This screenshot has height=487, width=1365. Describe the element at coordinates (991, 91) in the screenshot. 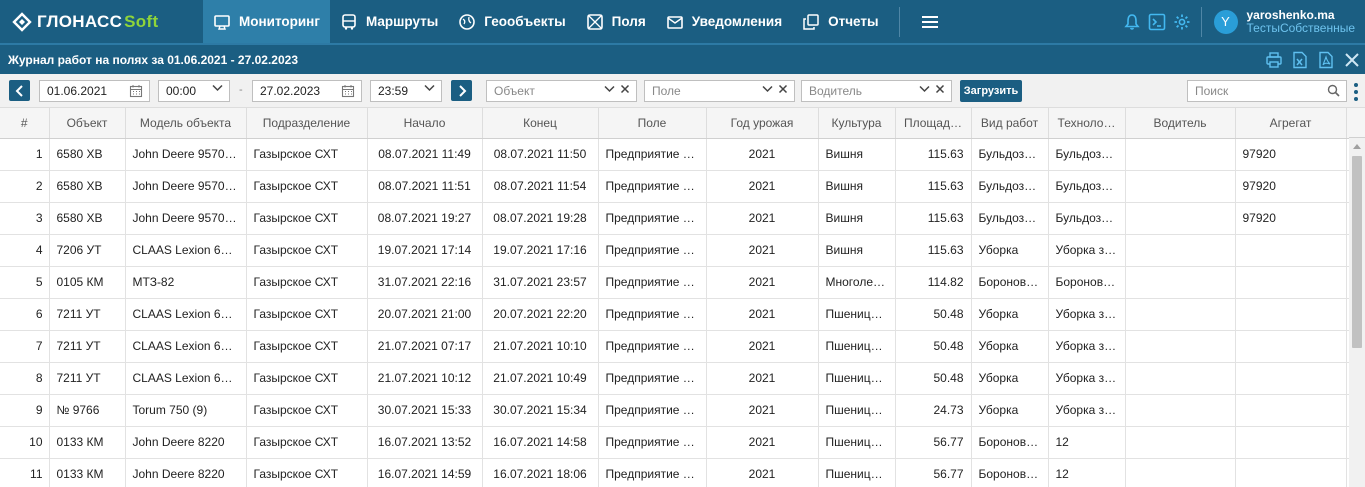

I see `load-button: Загрузить` at that location.